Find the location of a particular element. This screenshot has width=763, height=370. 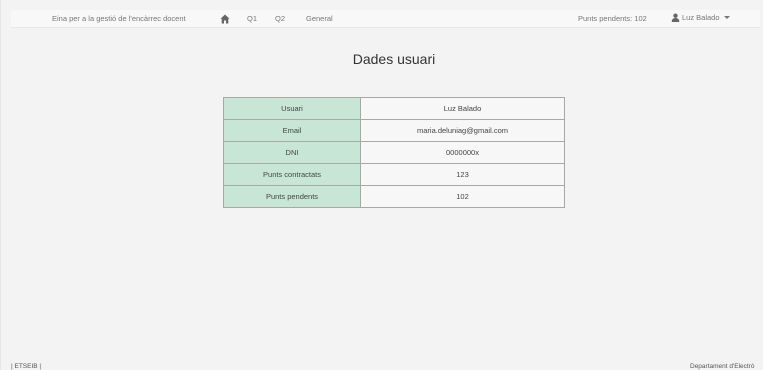

table-row: Usuari Luz Balado is located at coordinates (394, 108).